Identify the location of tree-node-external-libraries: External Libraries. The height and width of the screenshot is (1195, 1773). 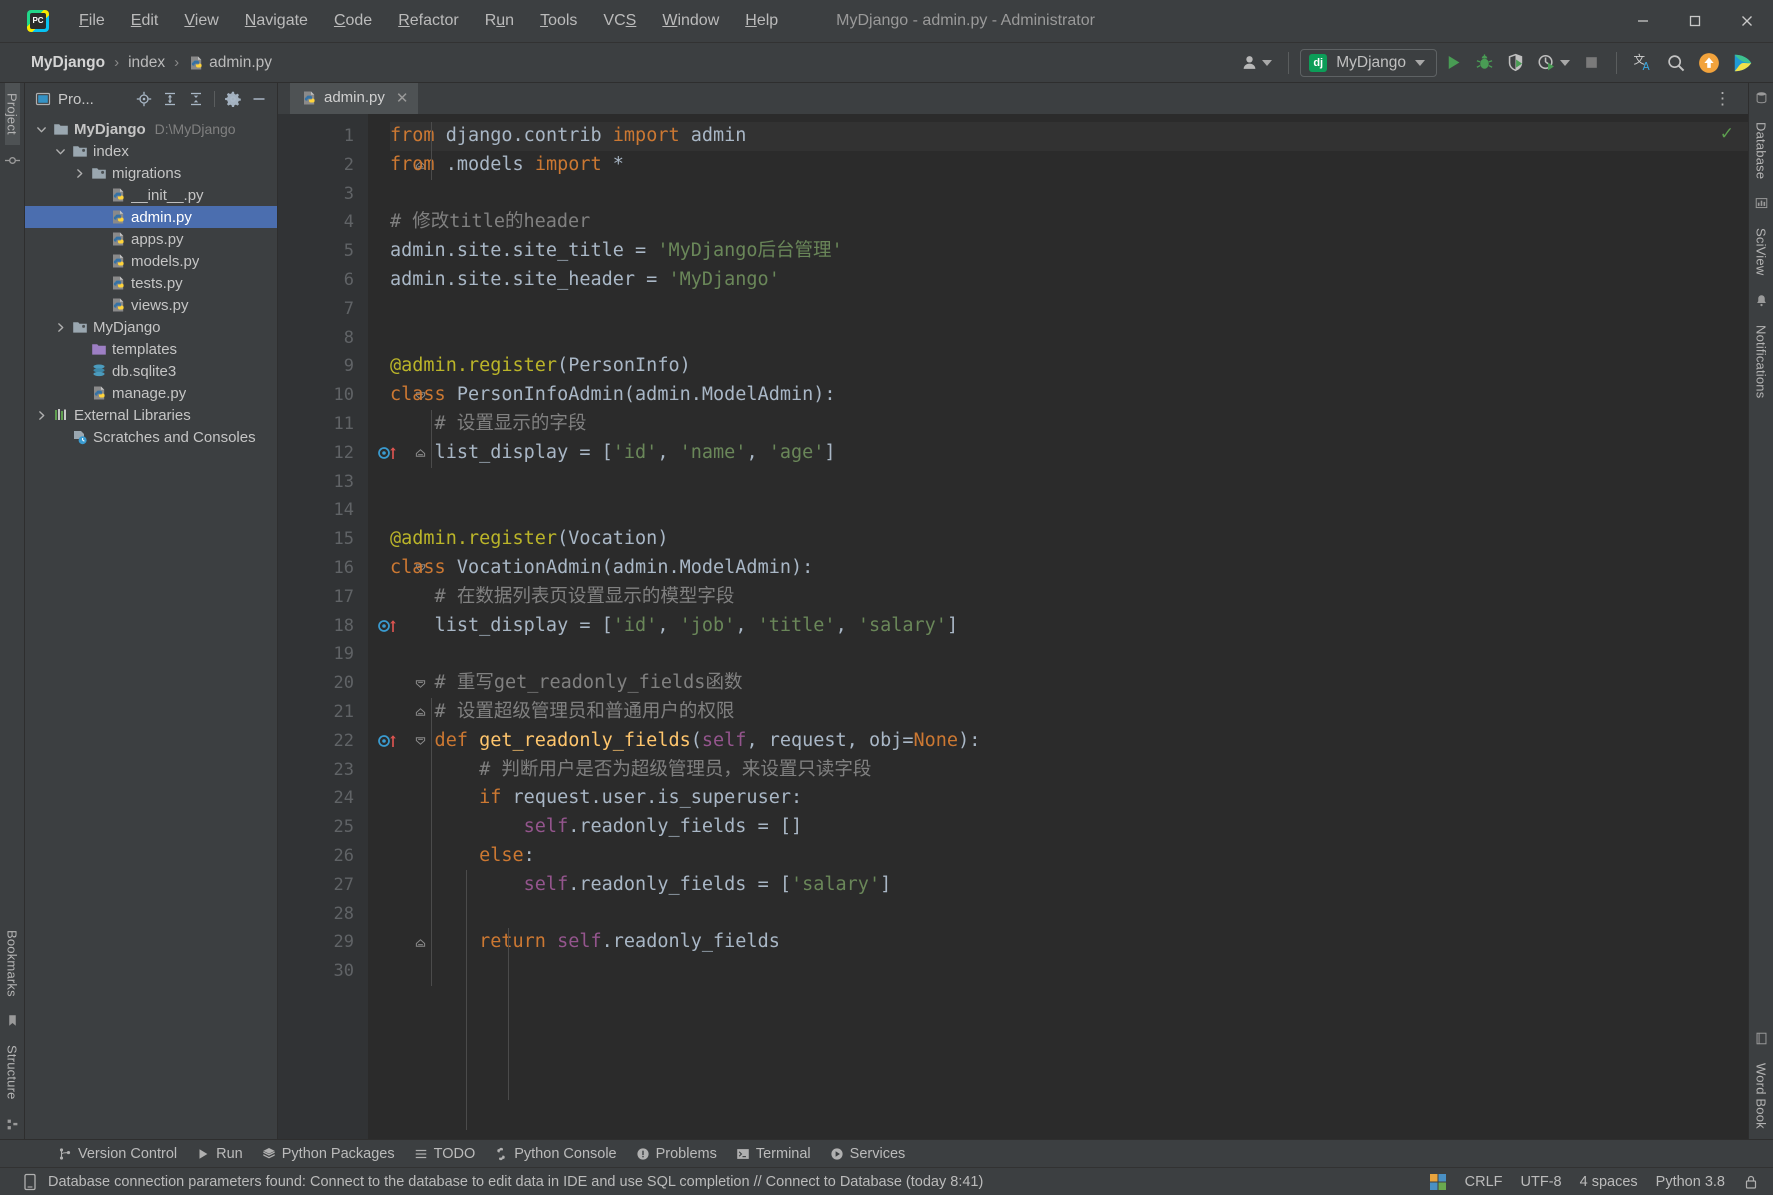
(151, 415).